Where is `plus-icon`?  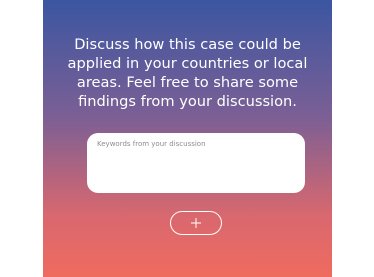
plus-icon is located at coordinates (196, 223).